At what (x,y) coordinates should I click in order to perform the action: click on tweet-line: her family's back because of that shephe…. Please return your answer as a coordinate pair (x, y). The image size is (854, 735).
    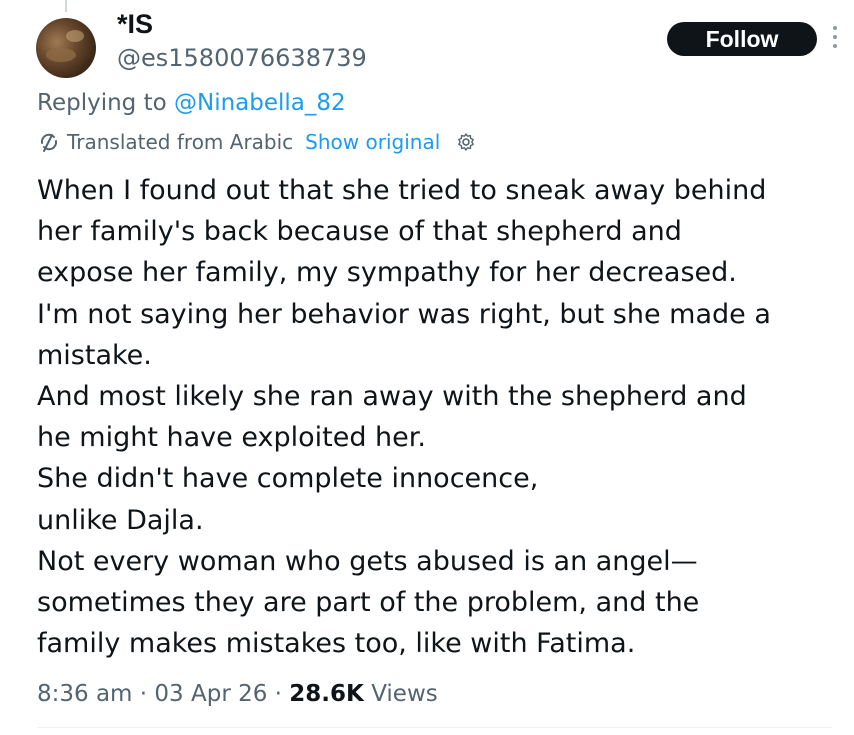
    Looking at the image, I should click on (359, 232).